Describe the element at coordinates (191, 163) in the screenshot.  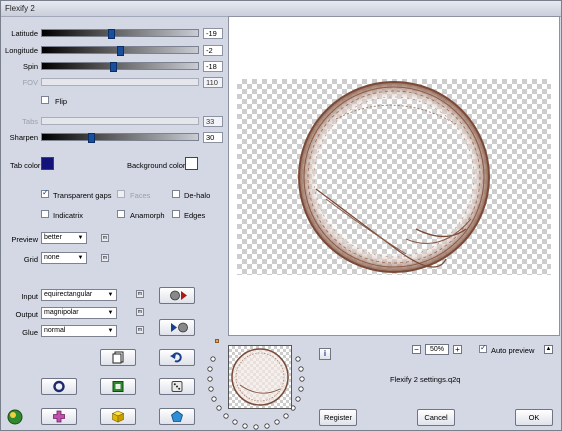
I see `background-color-swatch` at that location.